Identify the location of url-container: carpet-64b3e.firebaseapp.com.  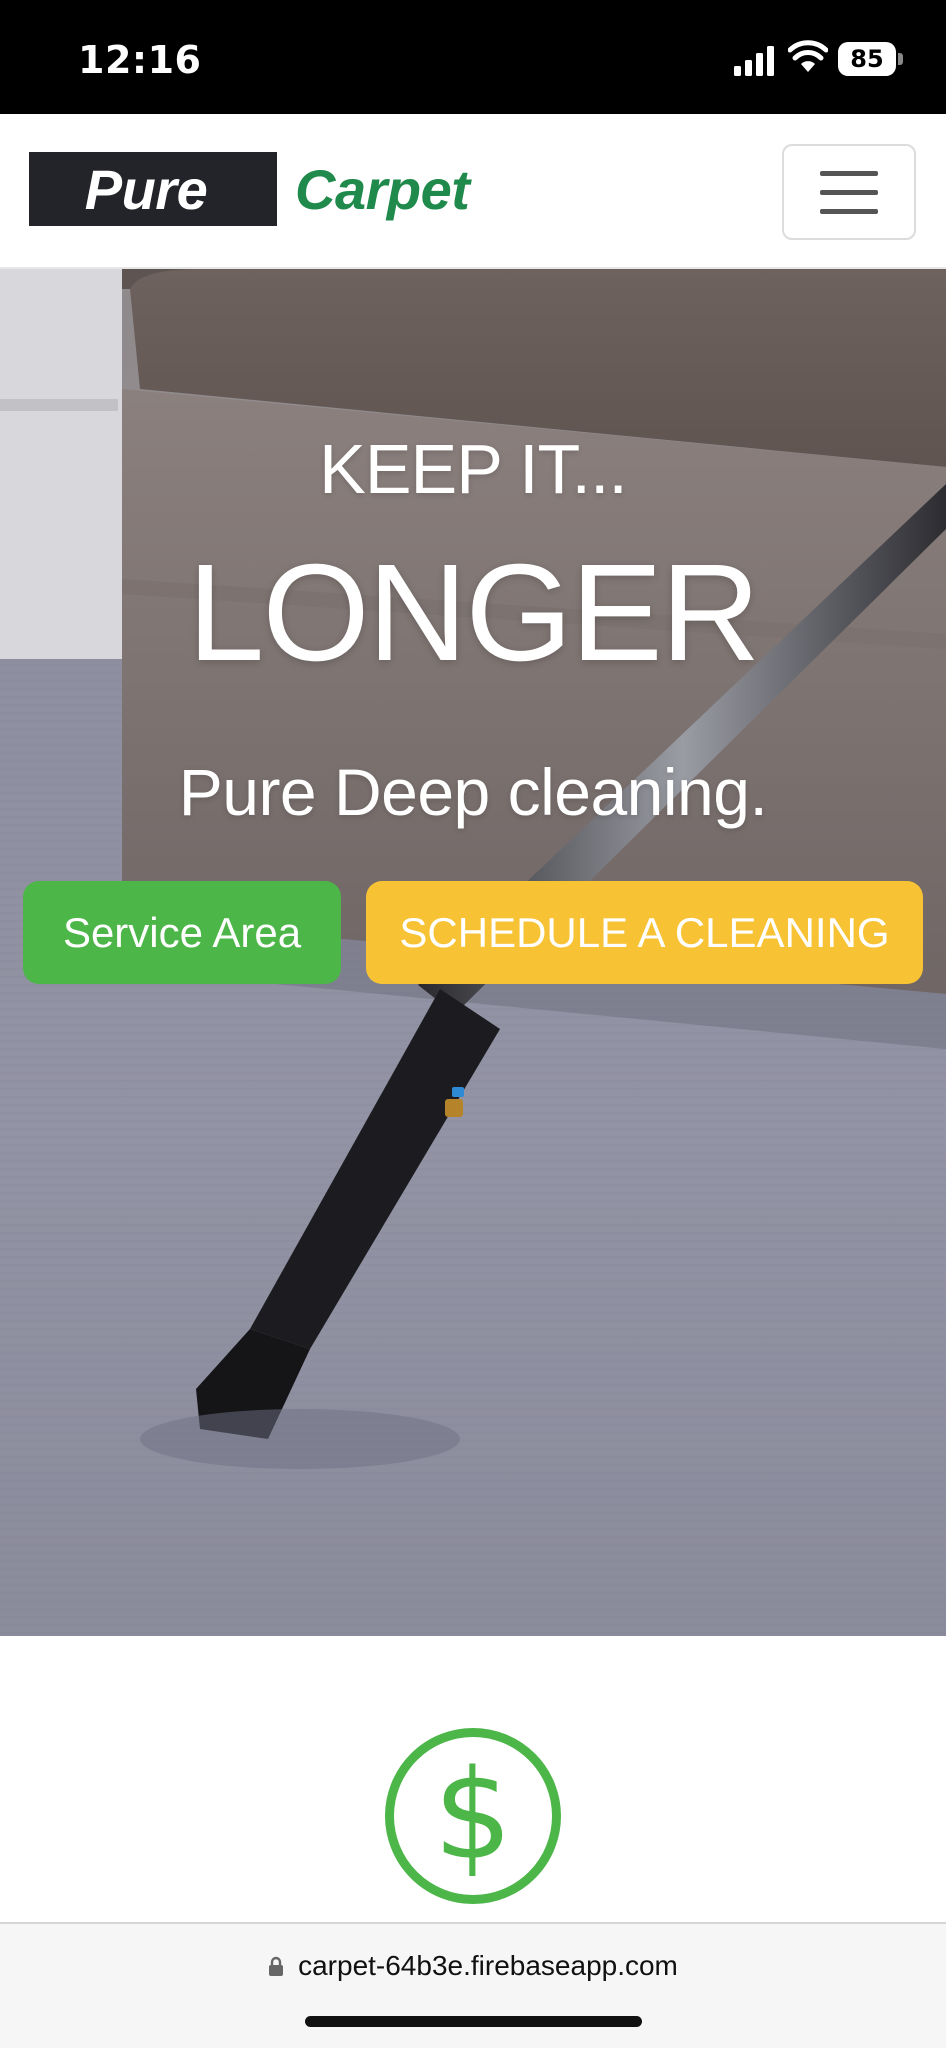
(473, 1966).